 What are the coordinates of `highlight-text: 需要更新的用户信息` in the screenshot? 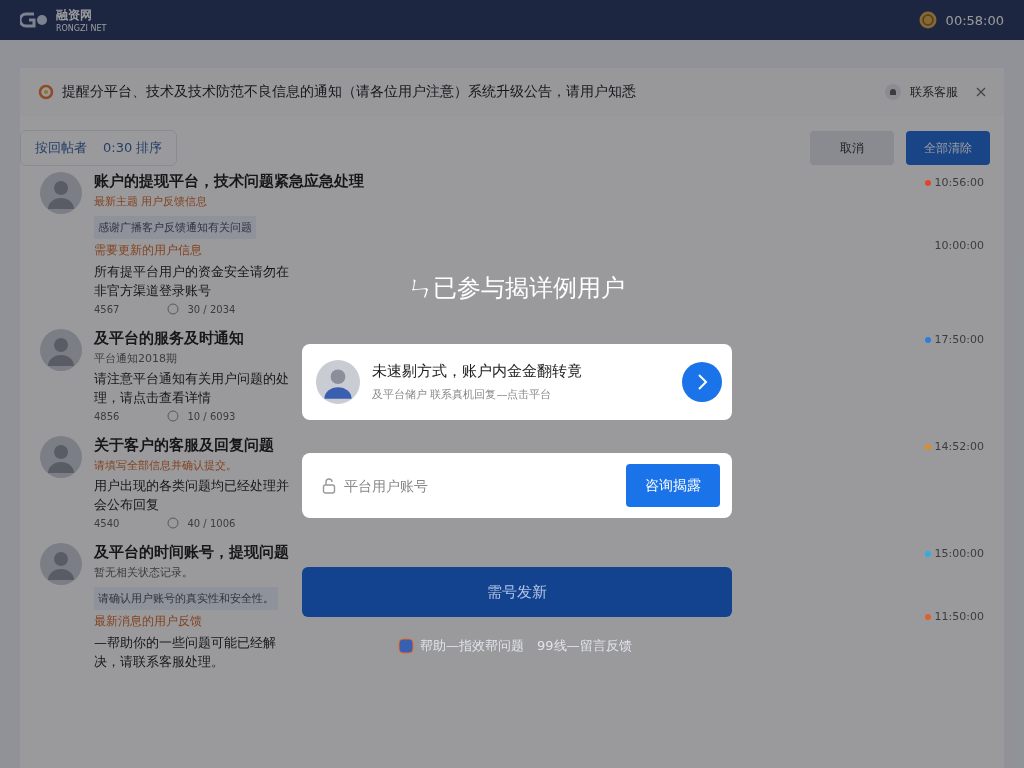 It's located at (148, 250).